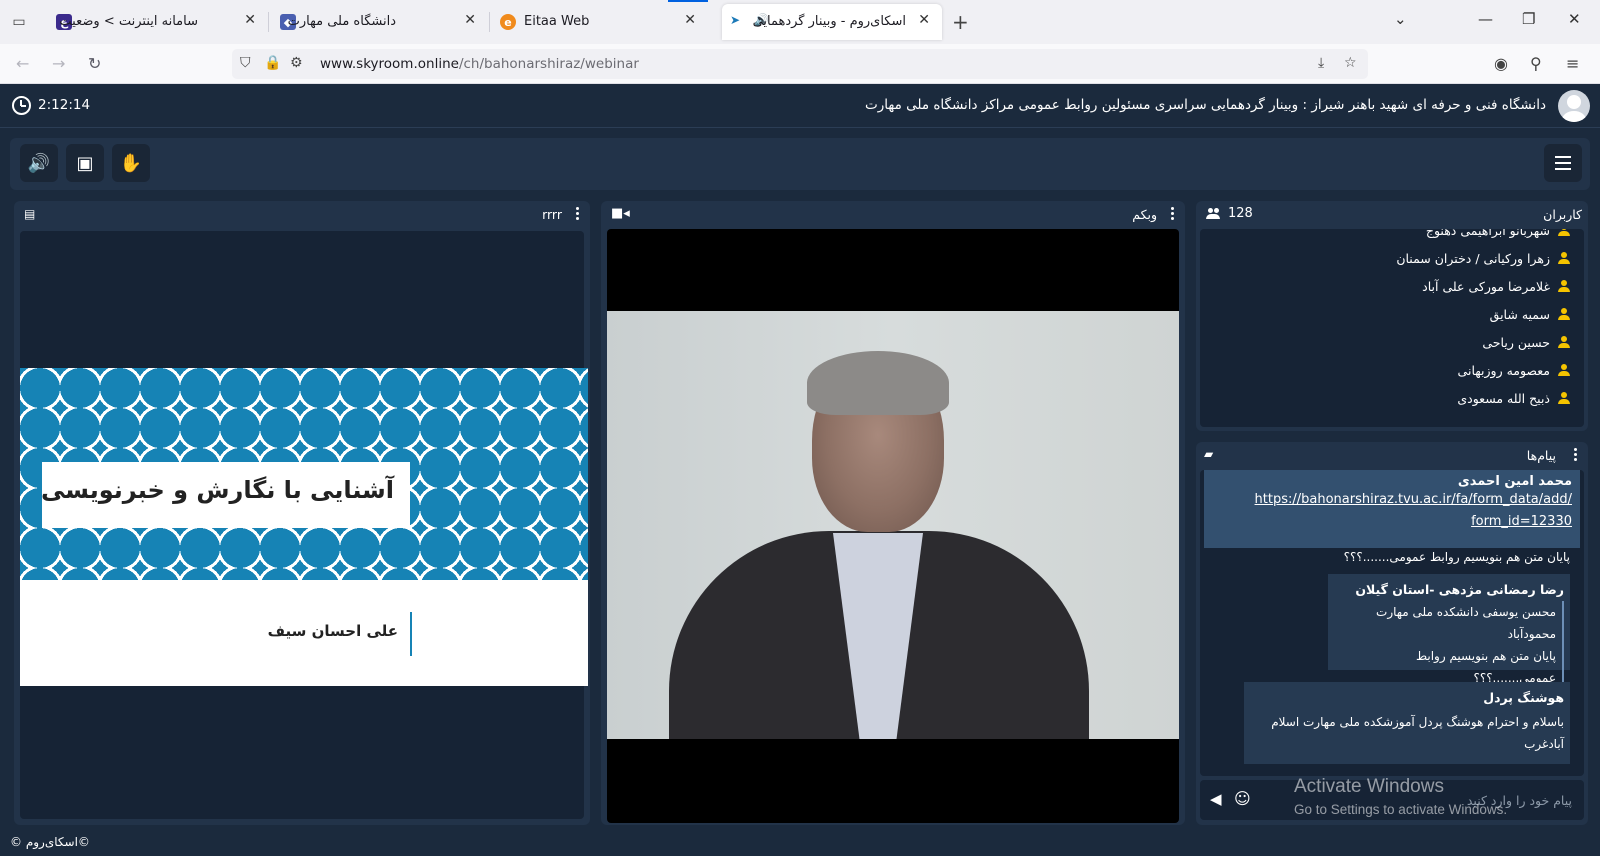 This screenshot has width=1600, height=856. Describe the element at coordinates (1392, 522) in the screenshot. I see `message-link: form_id=12330` at that location.